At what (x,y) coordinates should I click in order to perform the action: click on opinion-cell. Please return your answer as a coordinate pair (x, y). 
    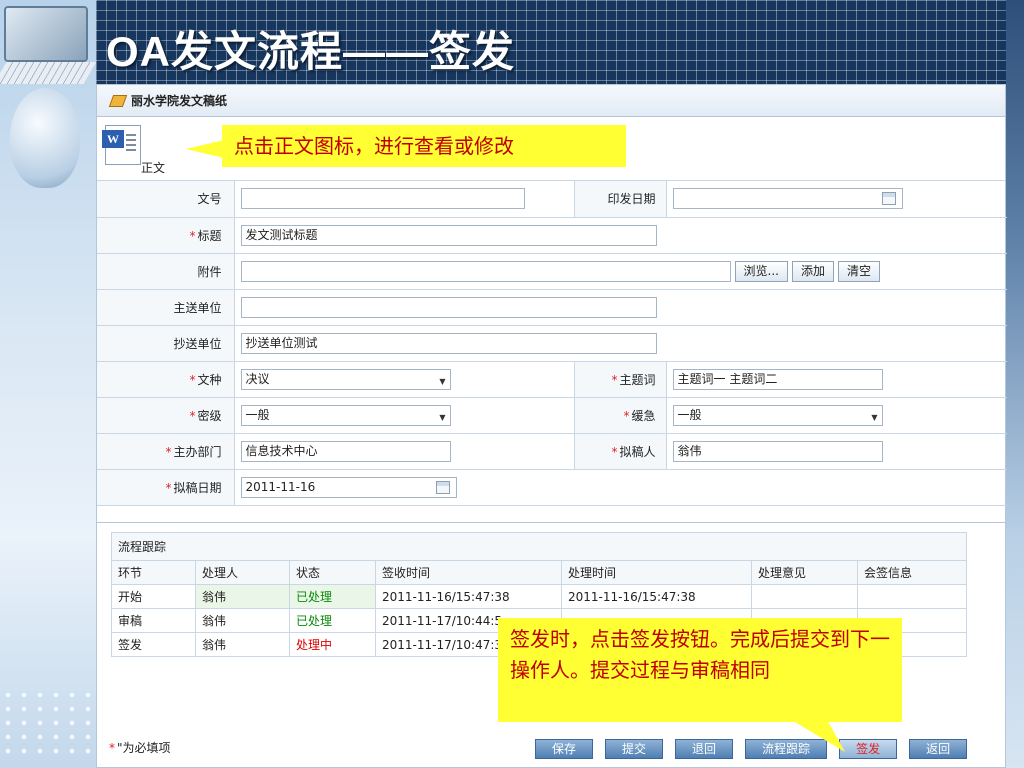
    Looking at the image, I should click on (804, 596).